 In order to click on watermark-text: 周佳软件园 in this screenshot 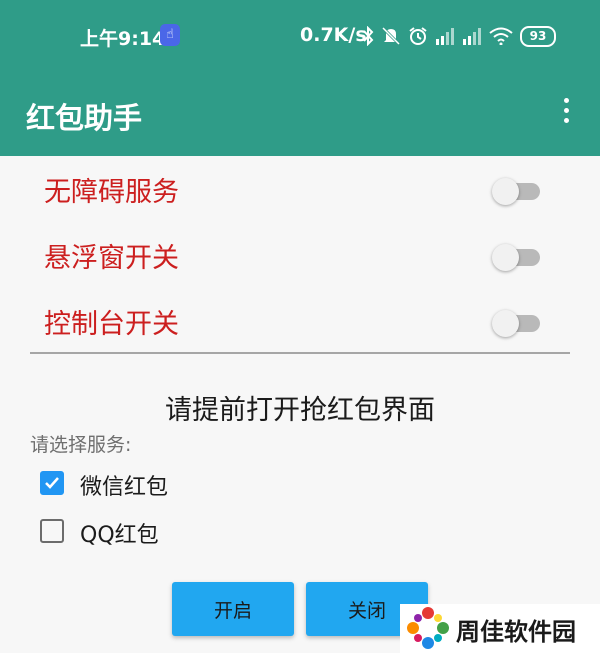, I will do `click(516, 632)`.